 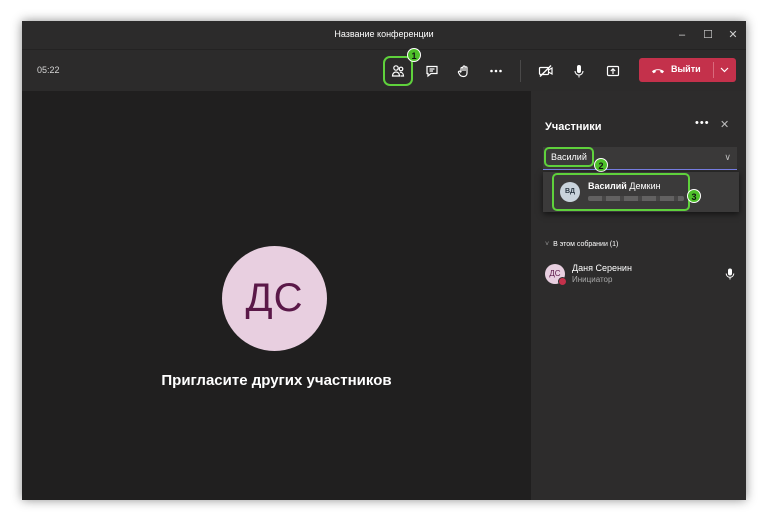 What do you see at coordinates (520, 71) in the screenshot?
I see `toolbar-divider` at bounding box center [520, 71].